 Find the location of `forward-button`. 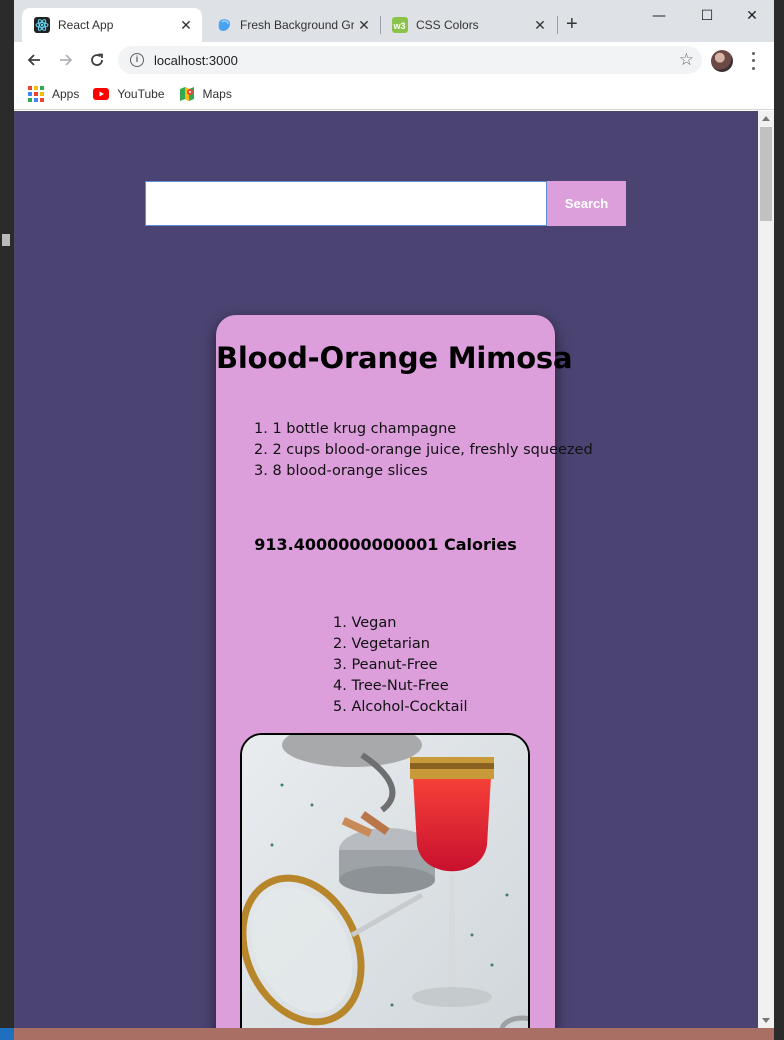

forward-button is located at coordinates (66, 60).